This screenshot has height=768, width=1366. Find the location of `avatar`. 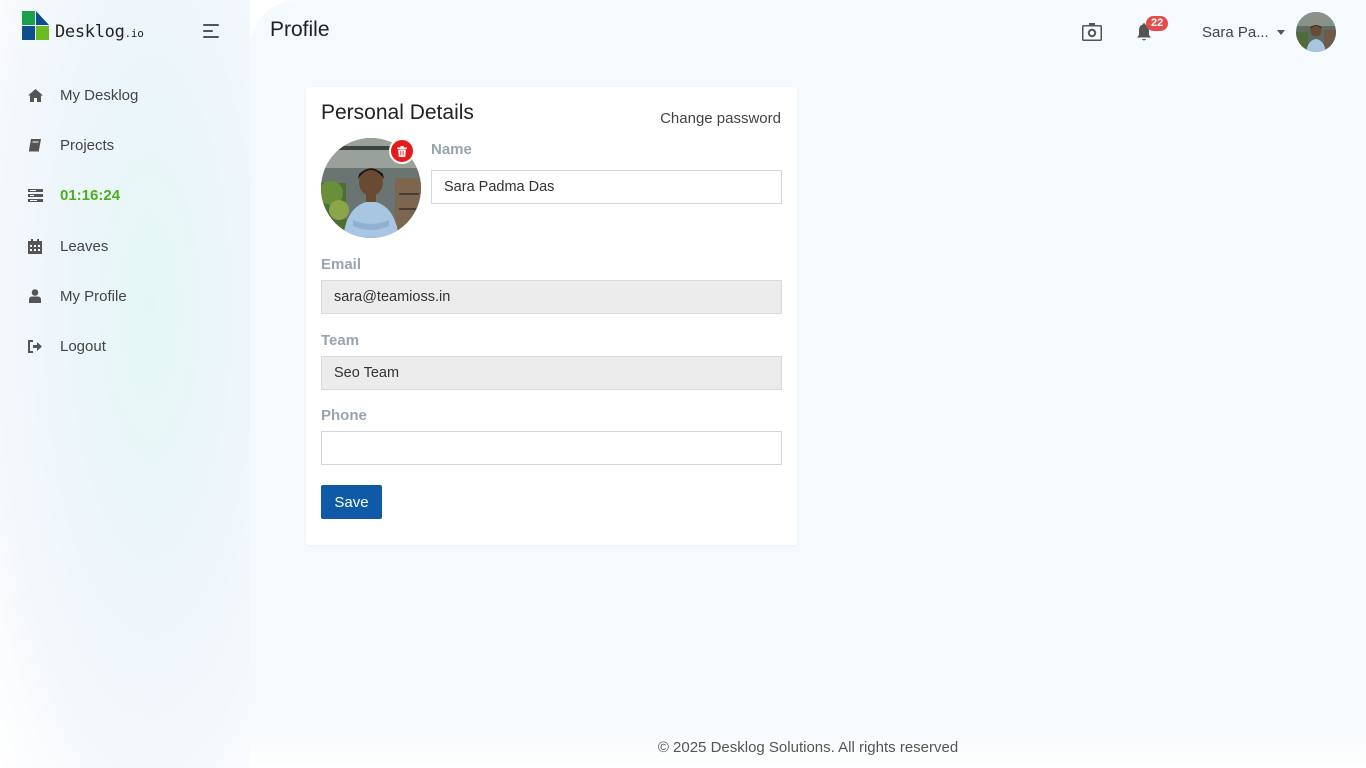

avatar is located at coordinates (1316, 32).